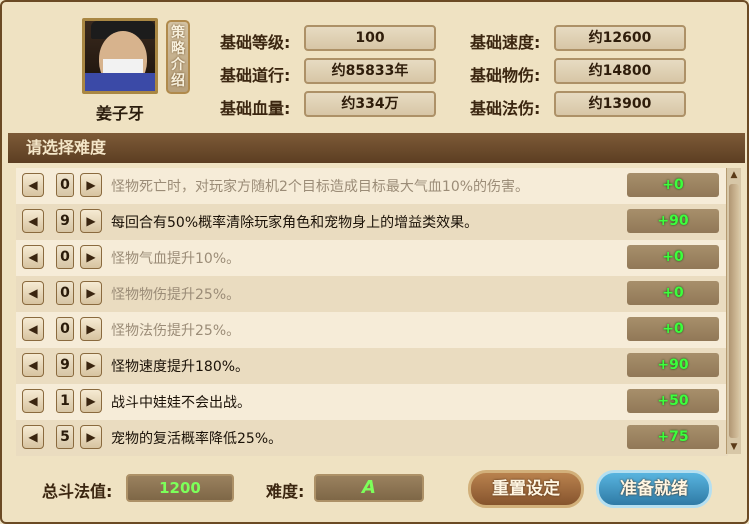 This screenshot has height=524, width=749. What do you see at coordinates (255, 42) in the screenshot?
I see `stat-label-level: 基础等级:` at bounding box center [255, 42].